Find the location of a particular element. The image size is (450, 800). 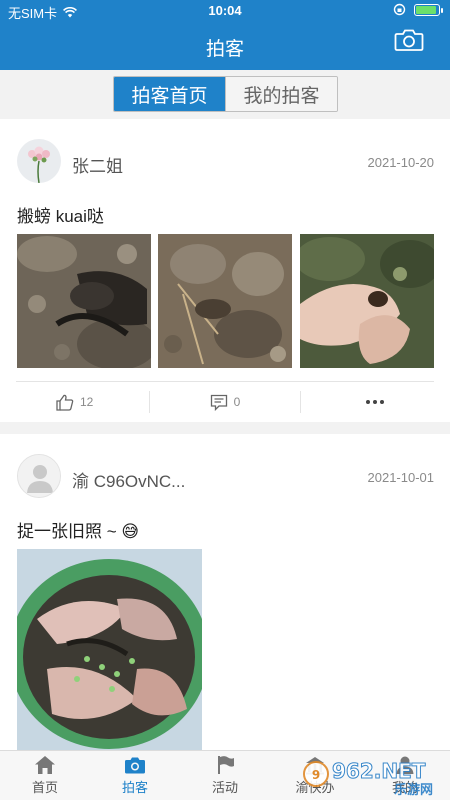

svg-text: 乐游网 is located at coordinates (413, 790).